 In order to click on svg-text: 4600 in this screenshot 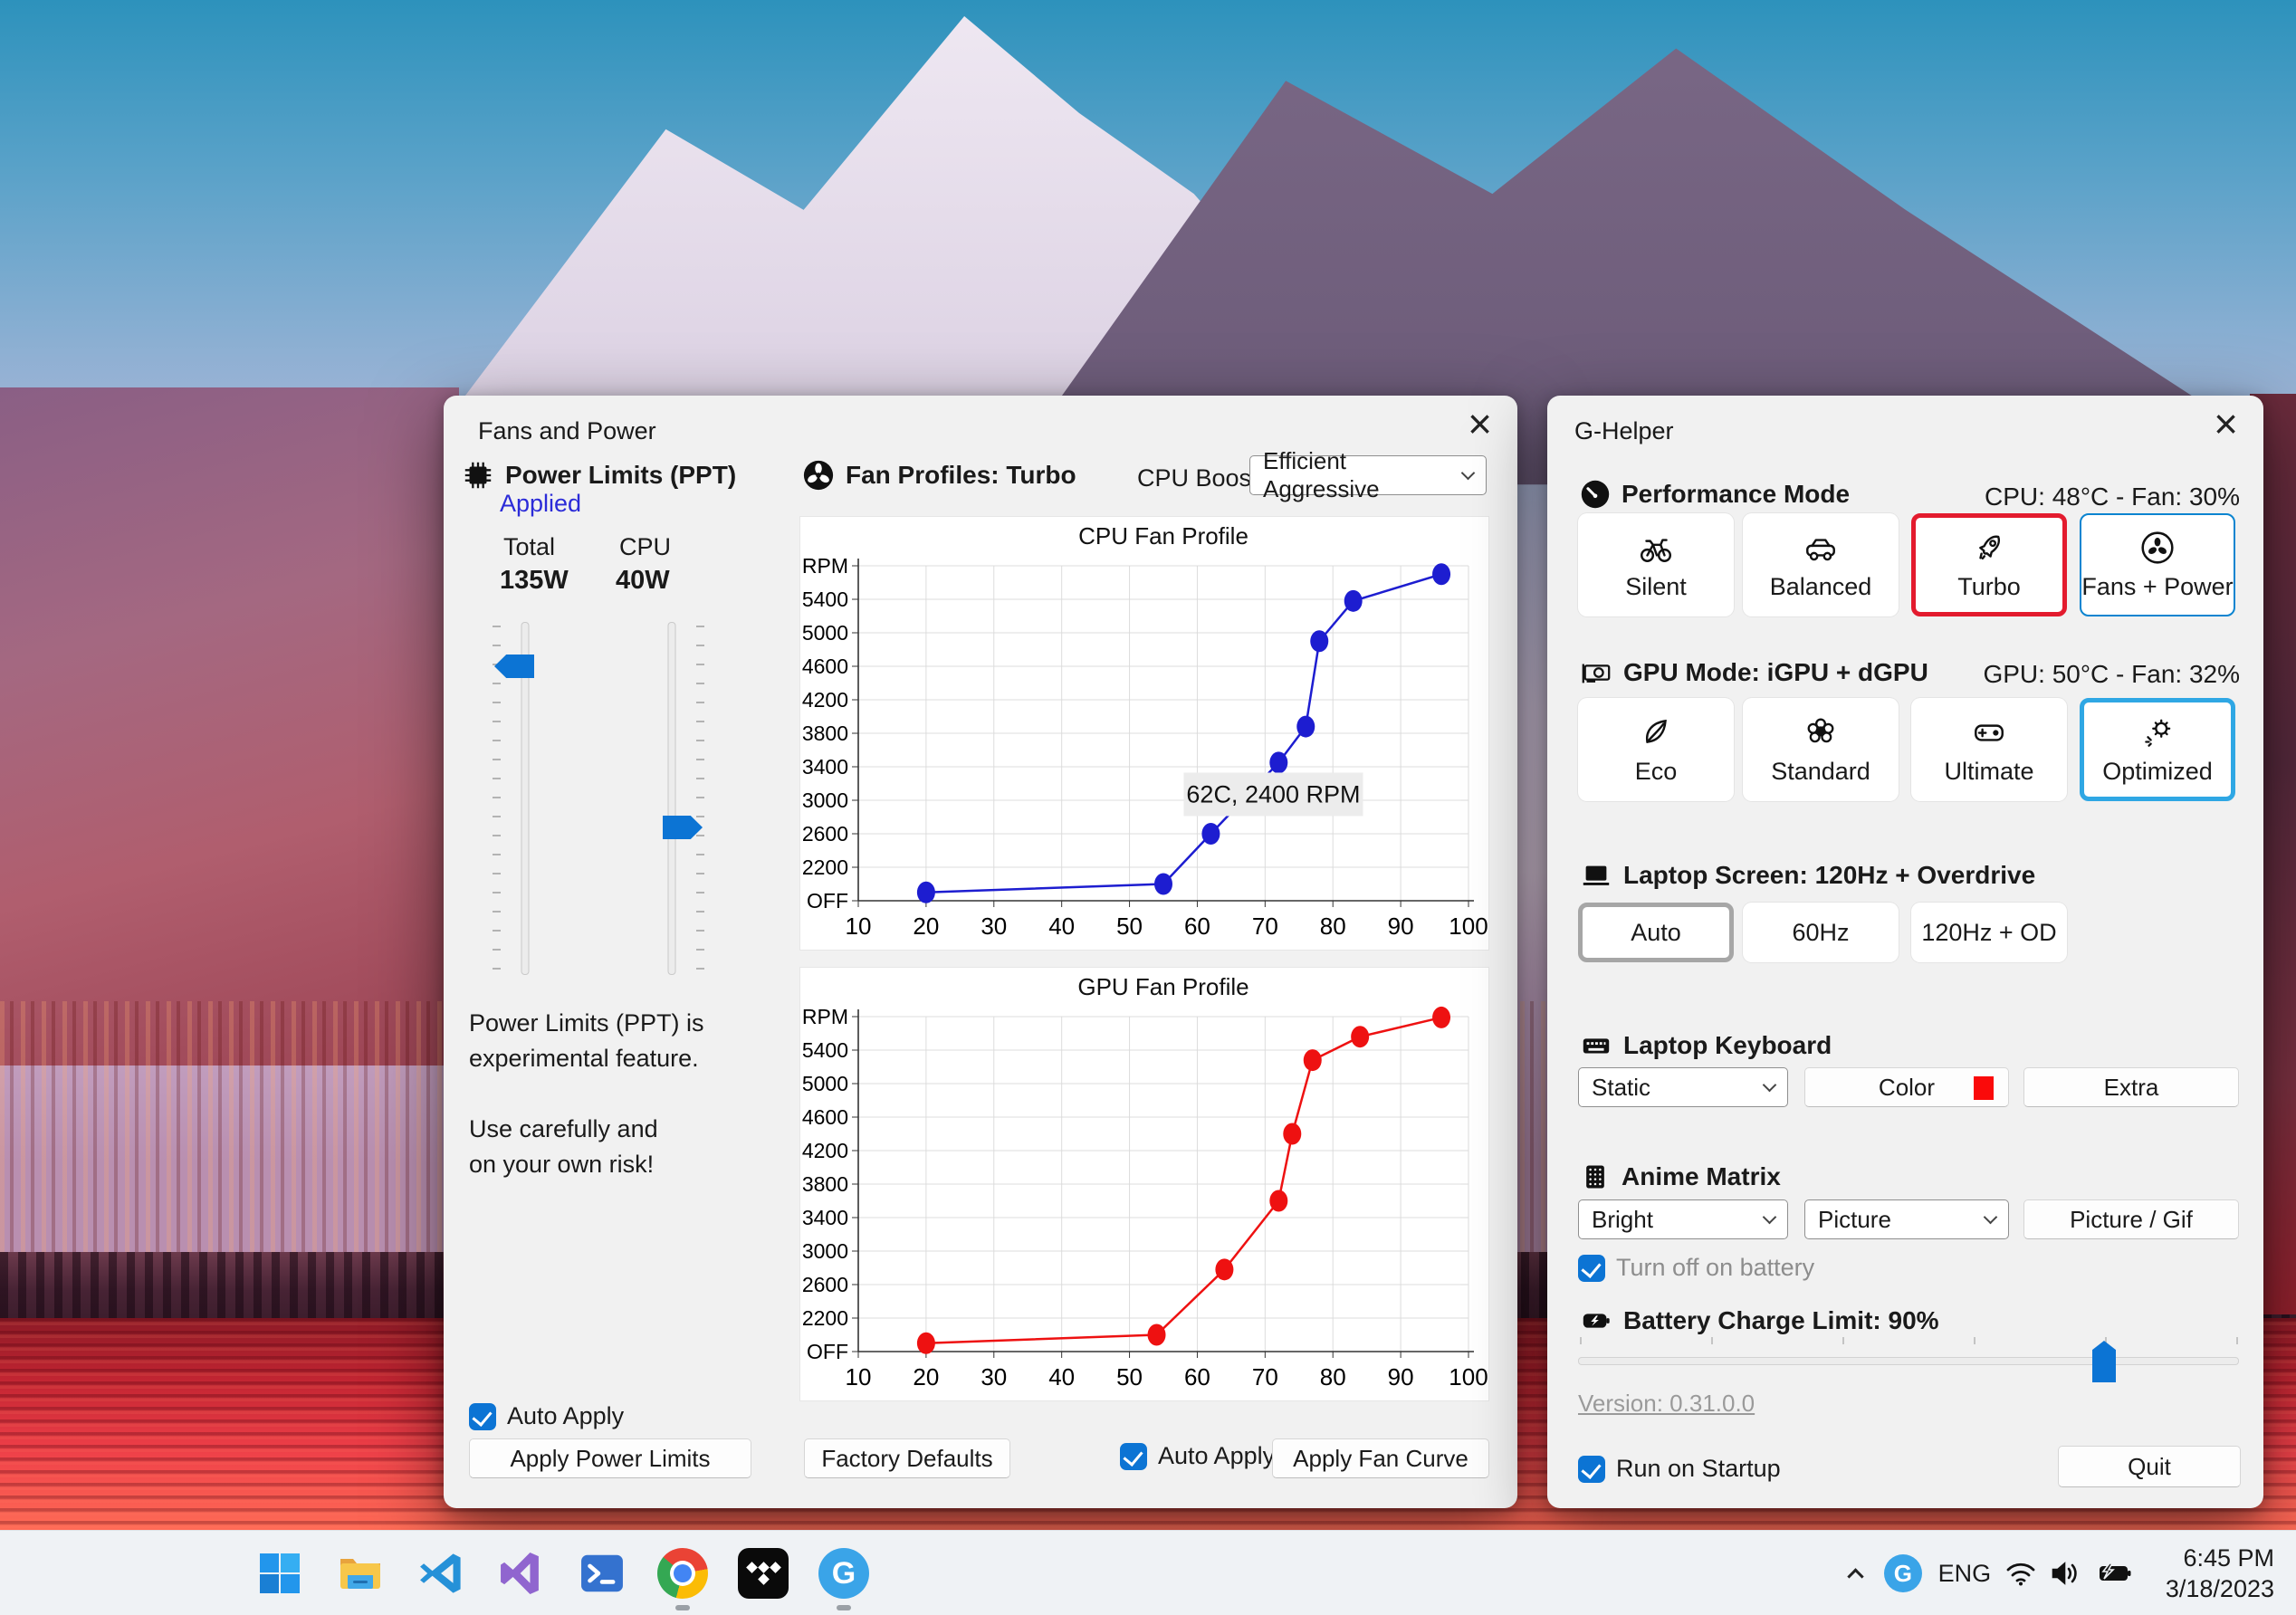, I will do `click(825, 1117)`.